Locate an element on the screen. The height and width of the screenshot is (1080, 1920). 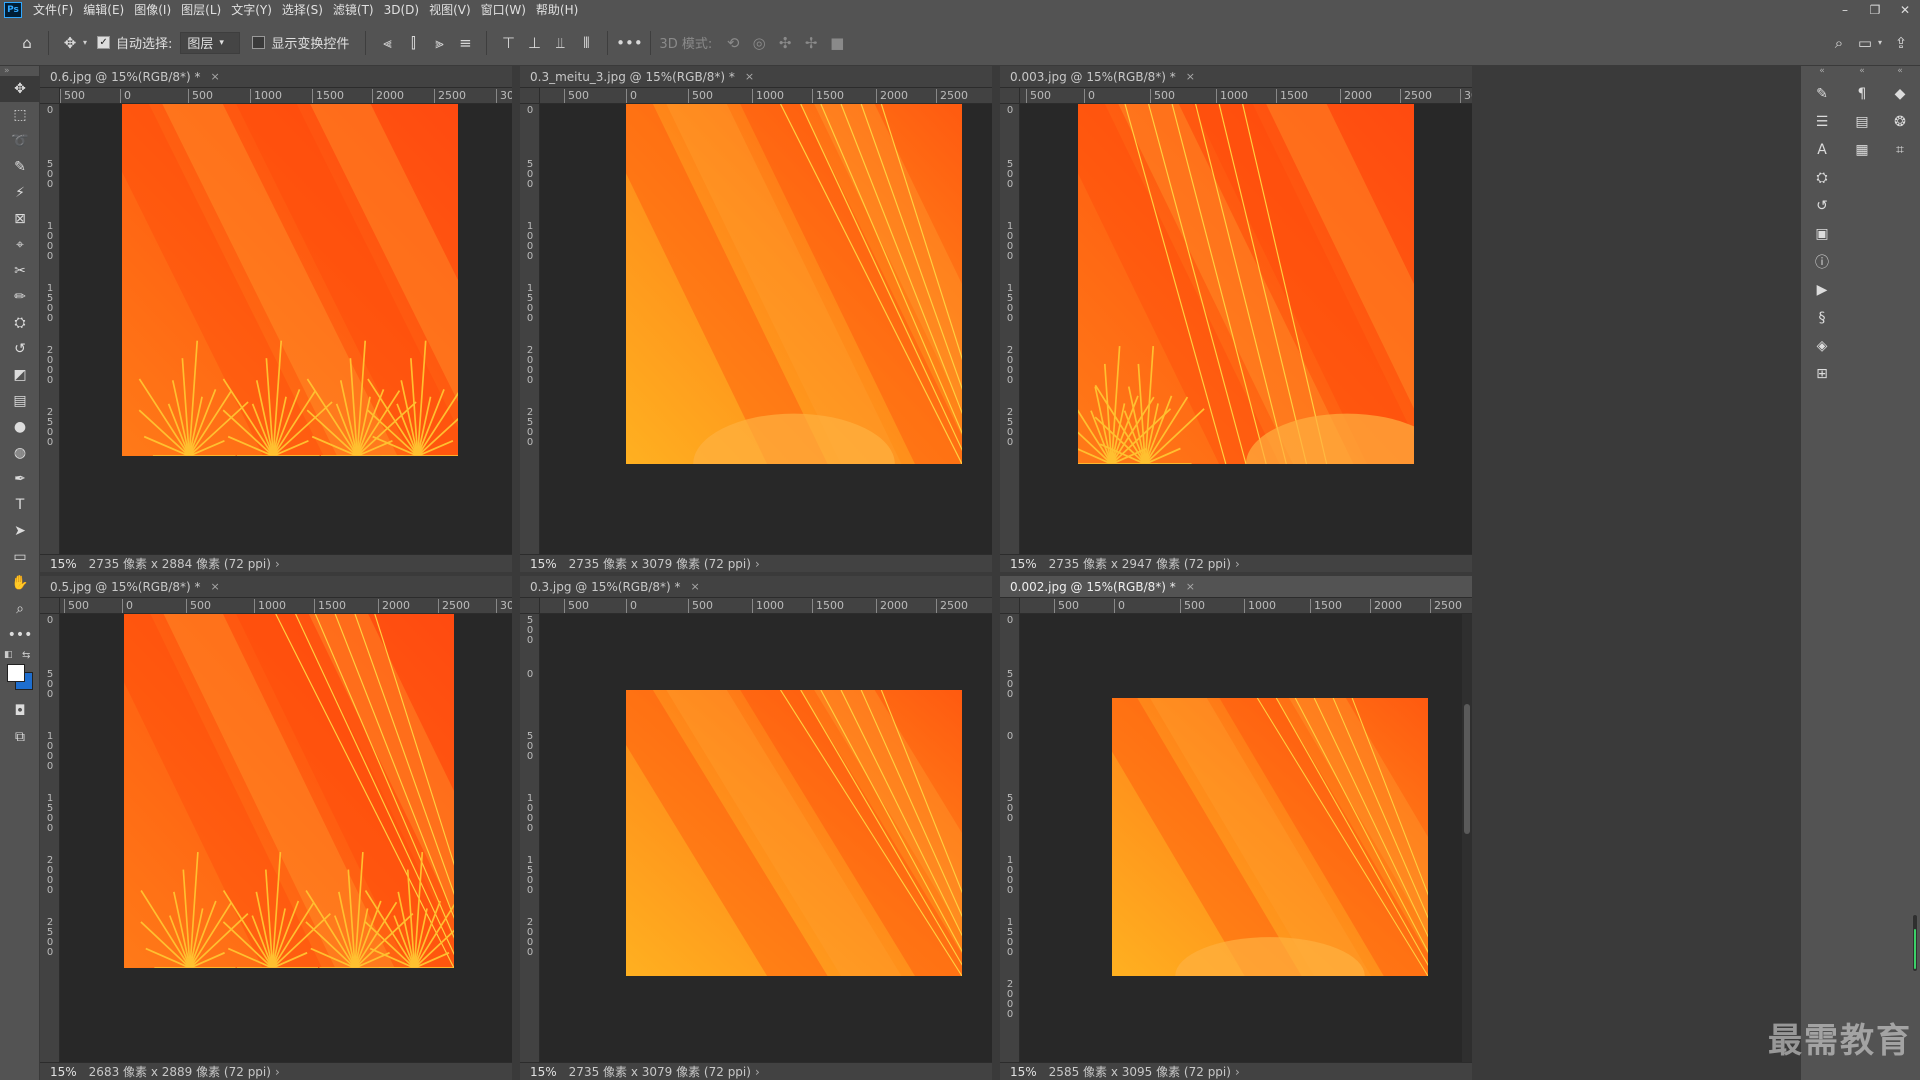
libraries-icon: ▤ is located at coordinates (1862, 122).